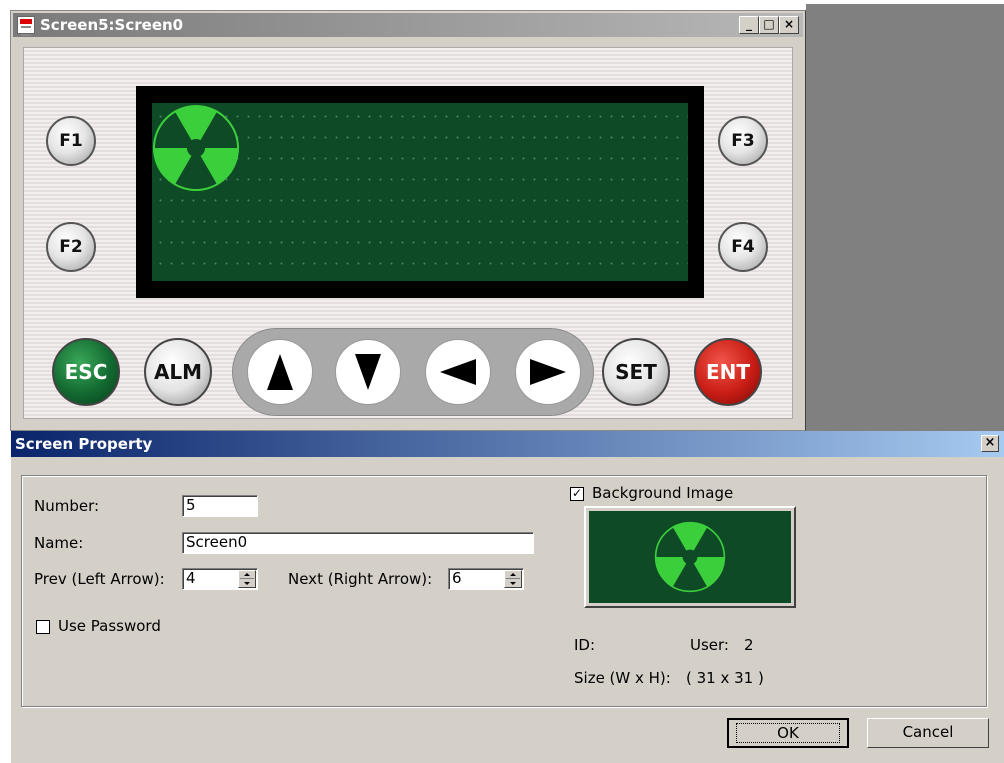  I want to click on dialog-close-button: ×, so click(990, 443).